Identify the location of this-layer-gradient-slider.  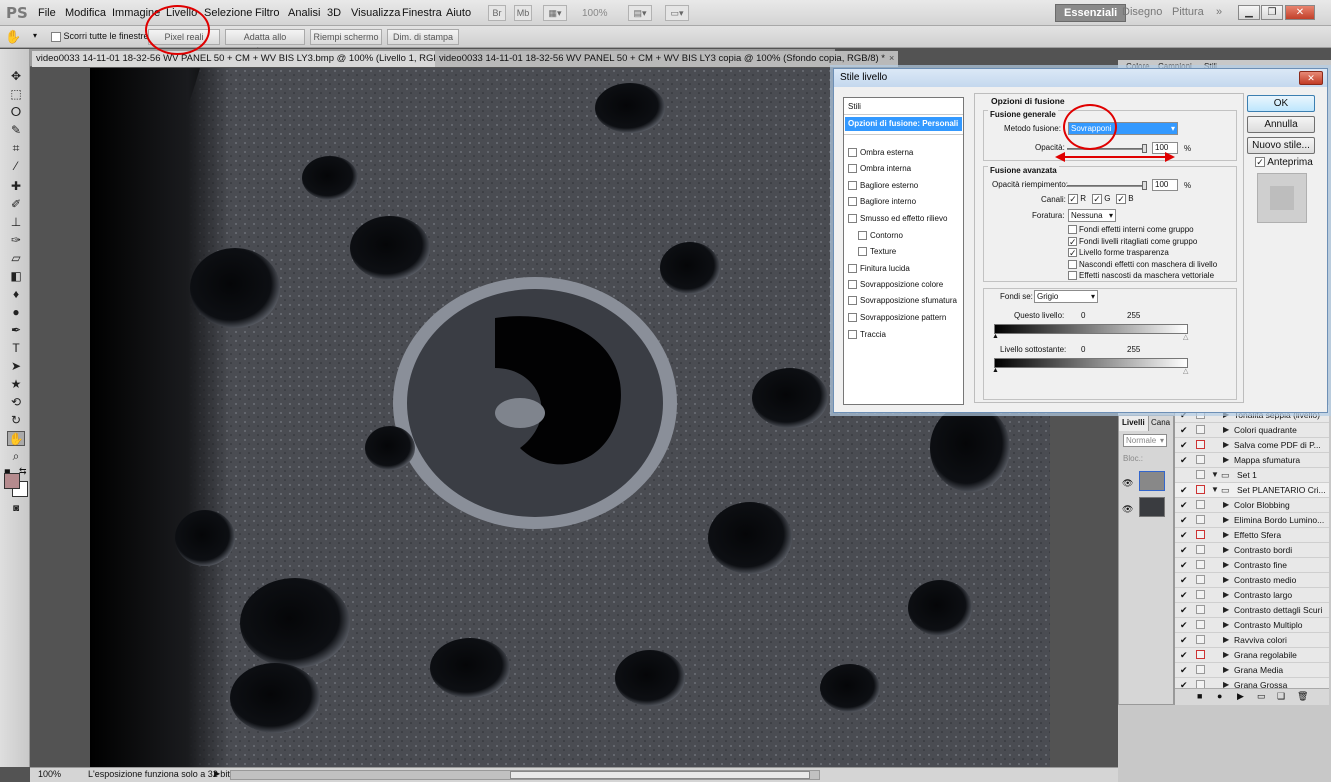
(1091, 329).